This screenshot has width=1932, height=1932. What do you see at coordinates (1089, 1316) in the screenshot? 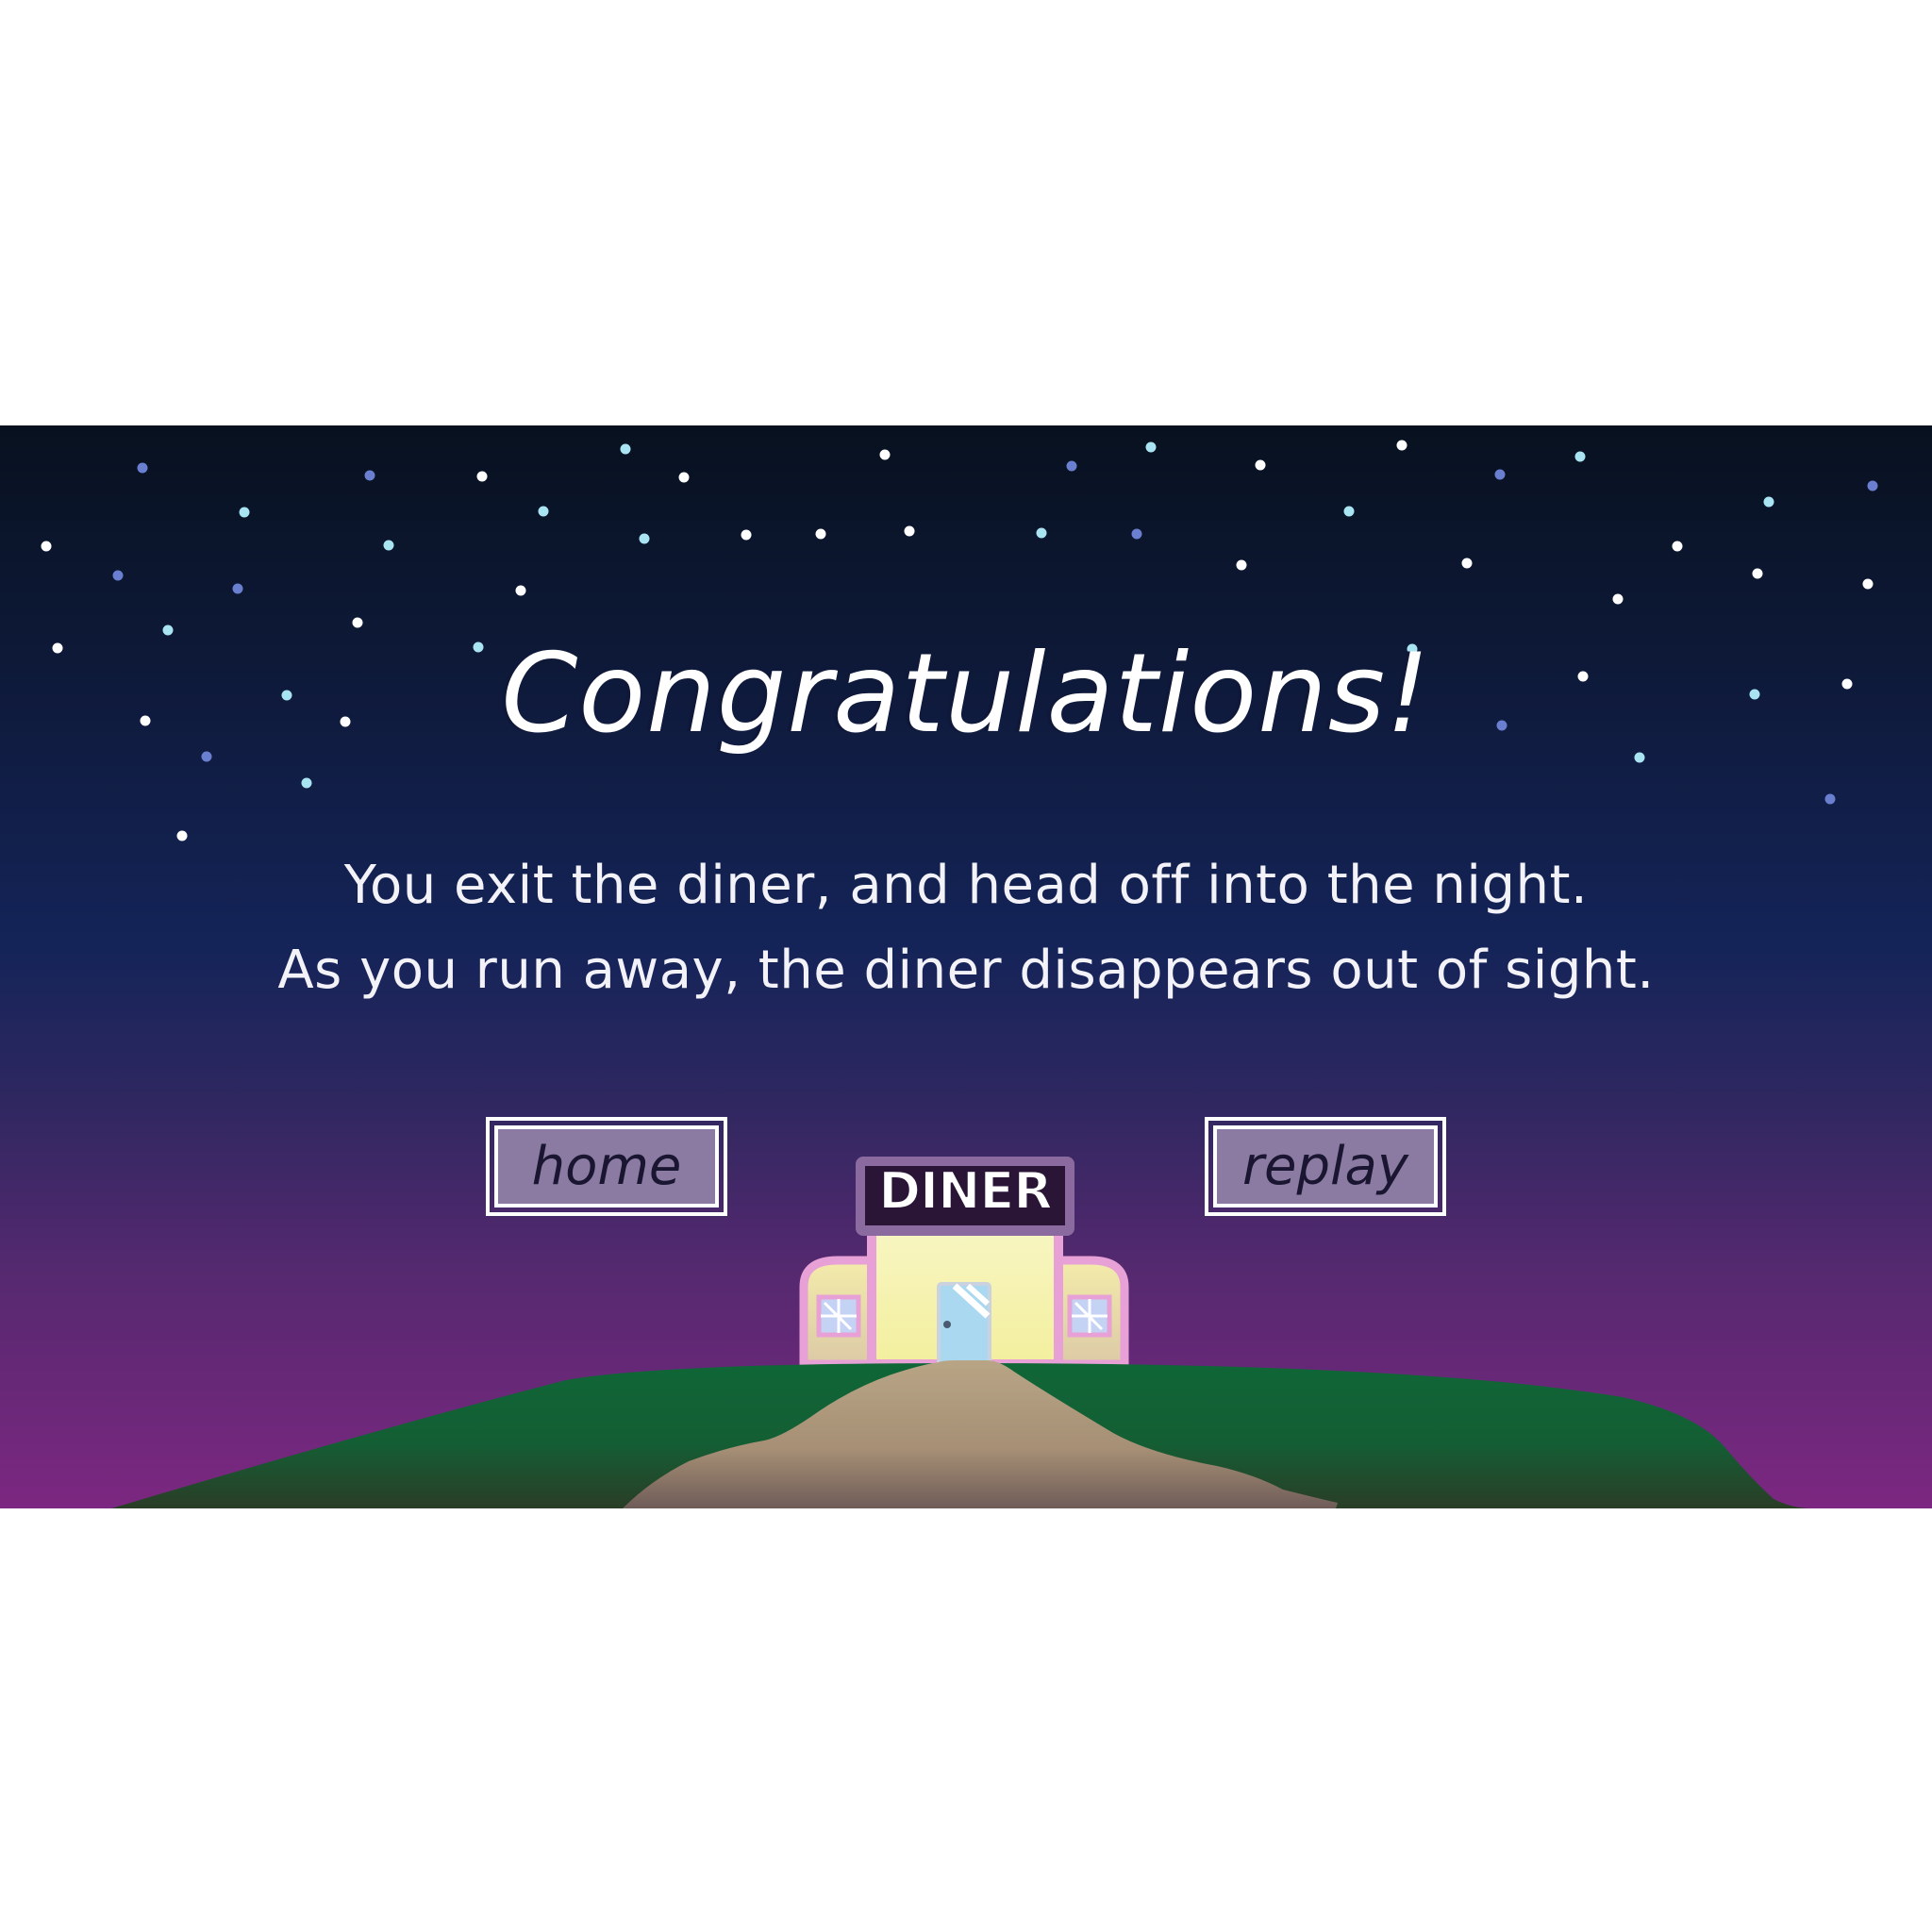
I see `diner-window-right` at bounding box center [1089, 1316].